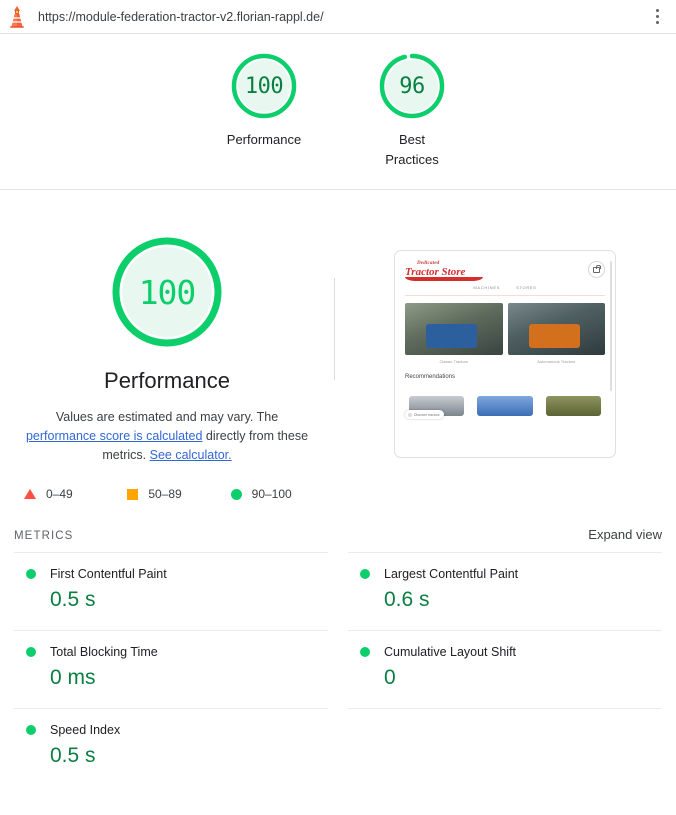 Image resolution: width=676 pixels, height=815 pixels. What do you see at coordinates (505, 295) in the screenshot?
I see `thumbnail-nav-rule` at bounding box center [505, 295].